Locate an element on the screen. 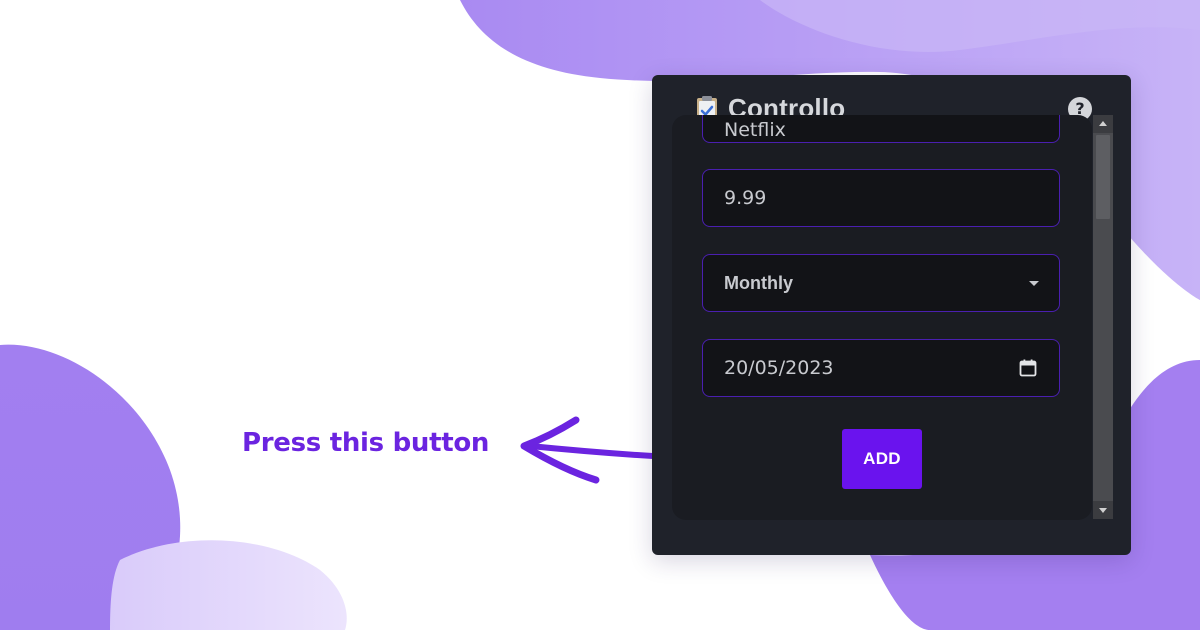  price-field-value: 9.99 is located at coordinates (745, 198).